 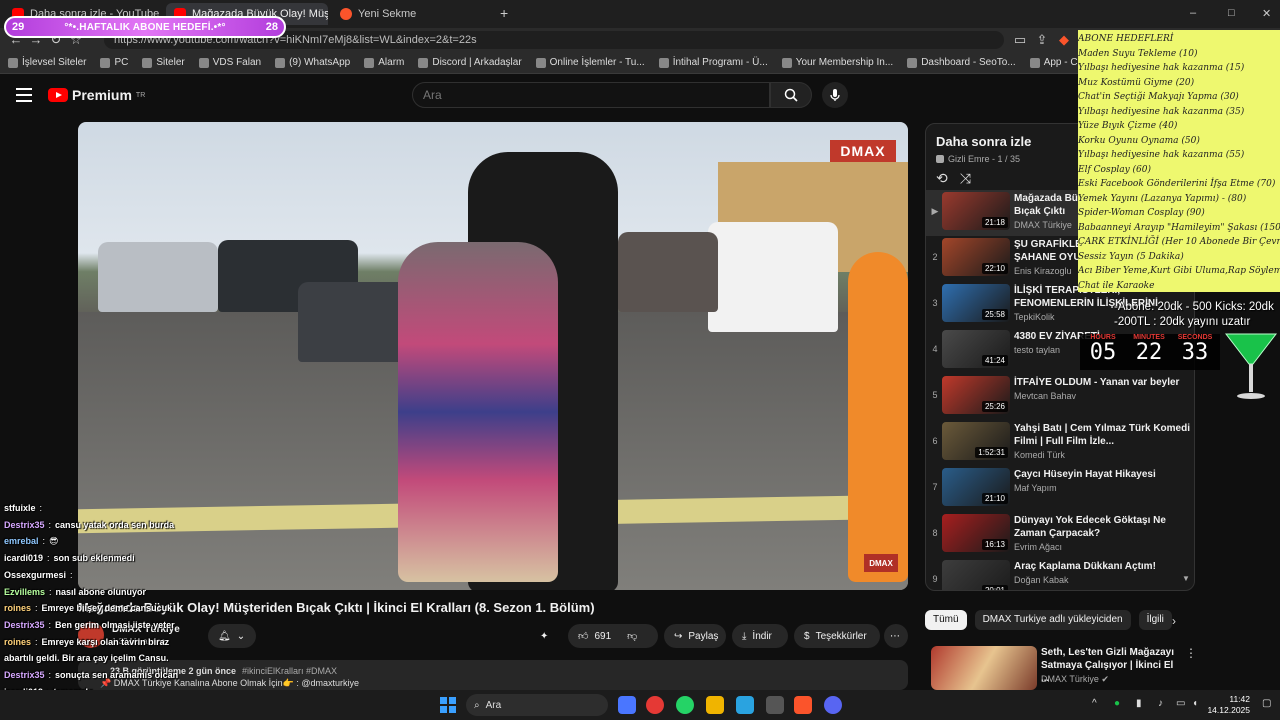 I want to click on search-input, so click(x=591, y=95).